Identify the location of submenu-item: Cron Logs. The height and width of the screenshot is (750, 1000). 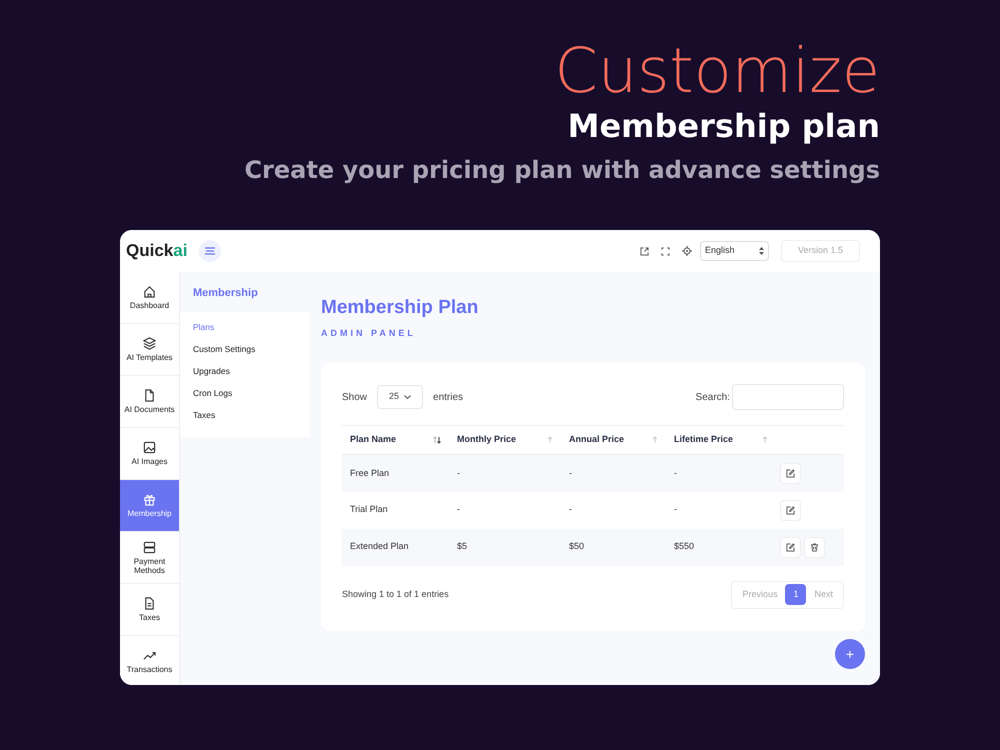
(251, 393).